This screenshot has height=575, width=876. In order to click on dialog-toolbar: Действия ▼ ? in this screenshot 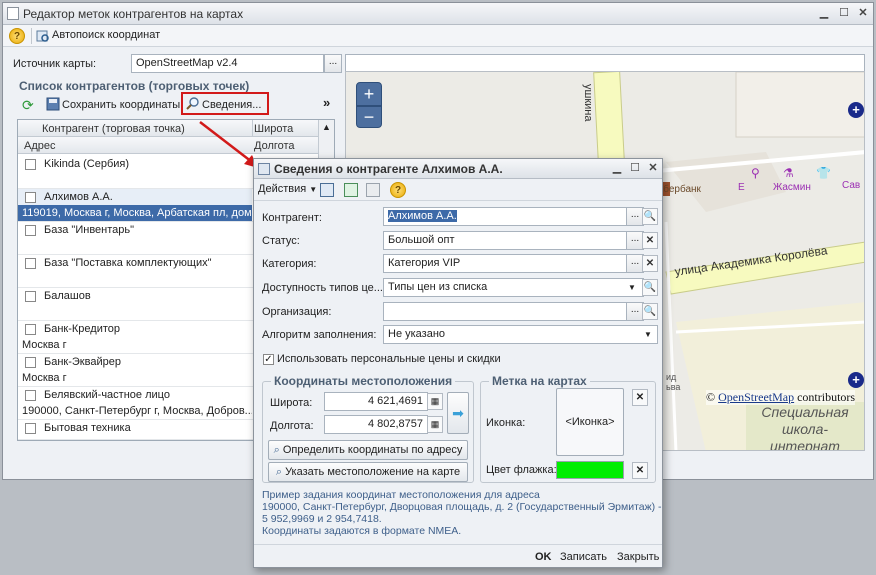, I will do `click(458, 190)`.